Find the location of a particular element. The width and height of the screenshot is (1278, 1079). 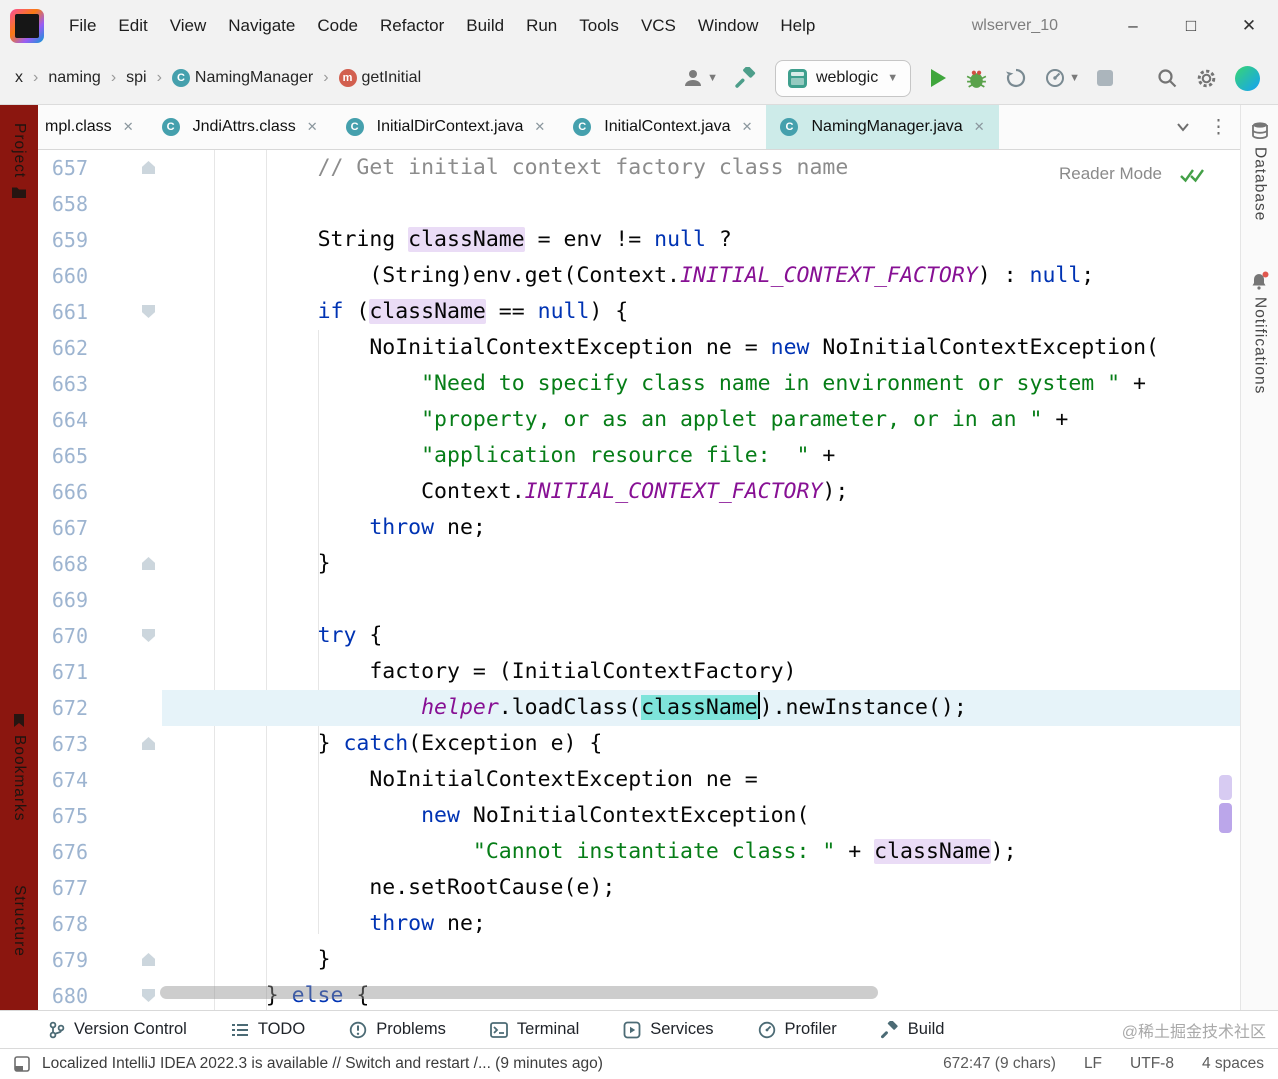

tool-button-problems: Problems is located at coordinates (397, 1029).